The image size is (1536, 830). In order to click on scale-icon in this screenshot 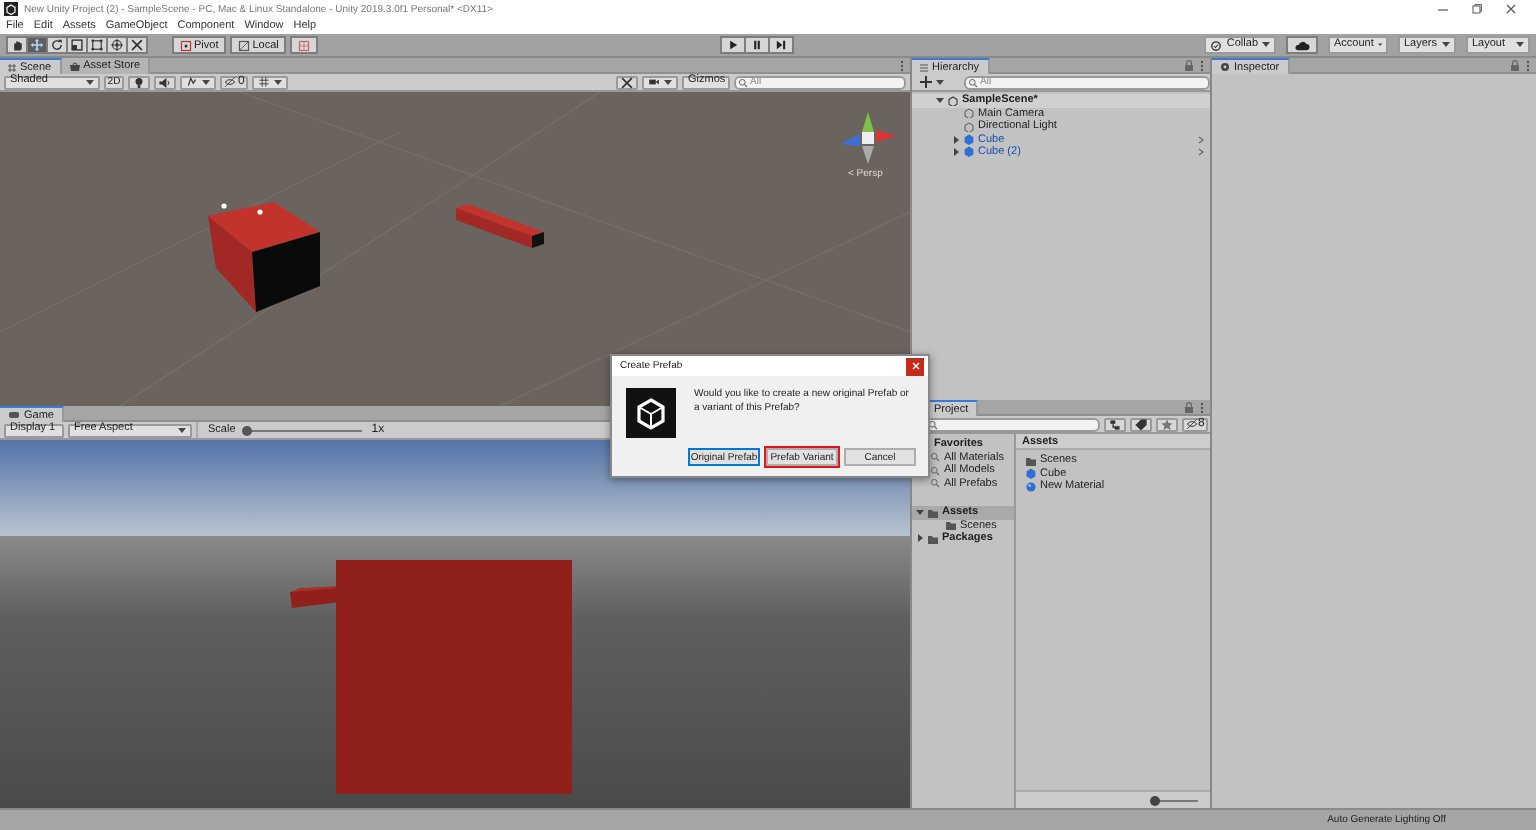, I will do `click(77, 45)`.